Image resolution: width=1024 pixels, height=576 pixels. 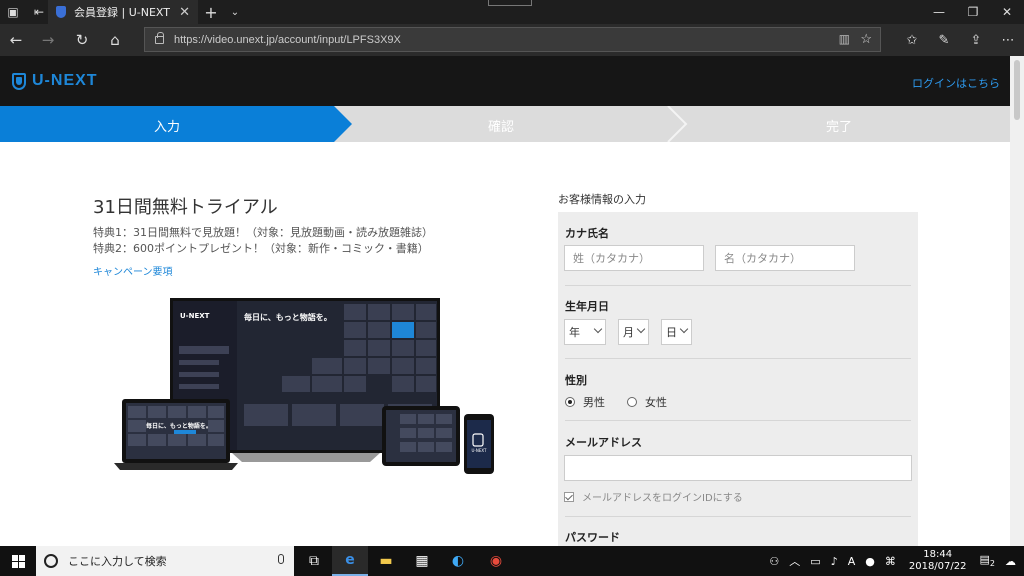 I want to click on file-explorer-icon: ▬, so click(x=386, y=561).